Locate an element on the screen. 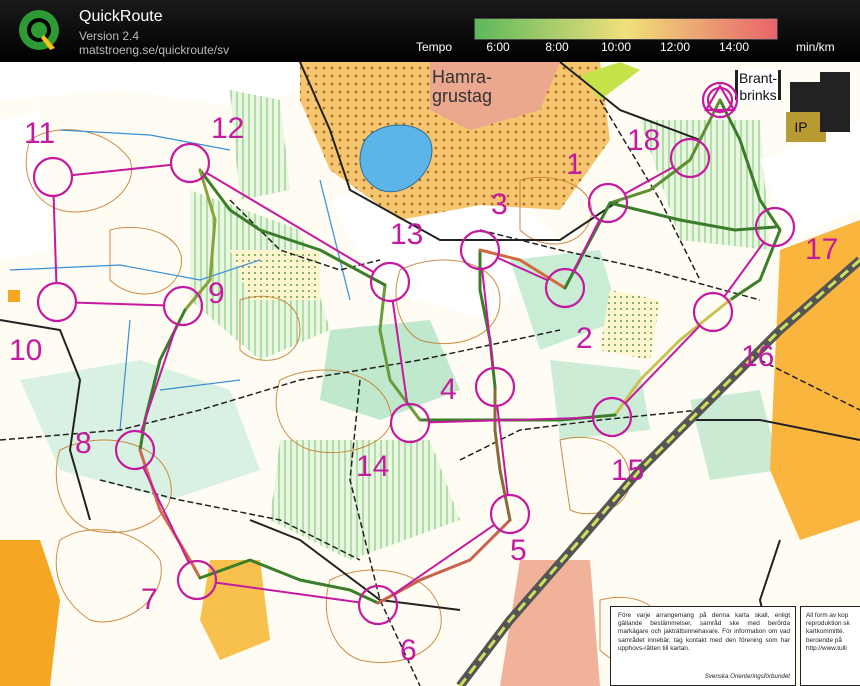 The height and width of the screenshot is (686, 860). control-number: 11 is located at coordinates (40, 133).